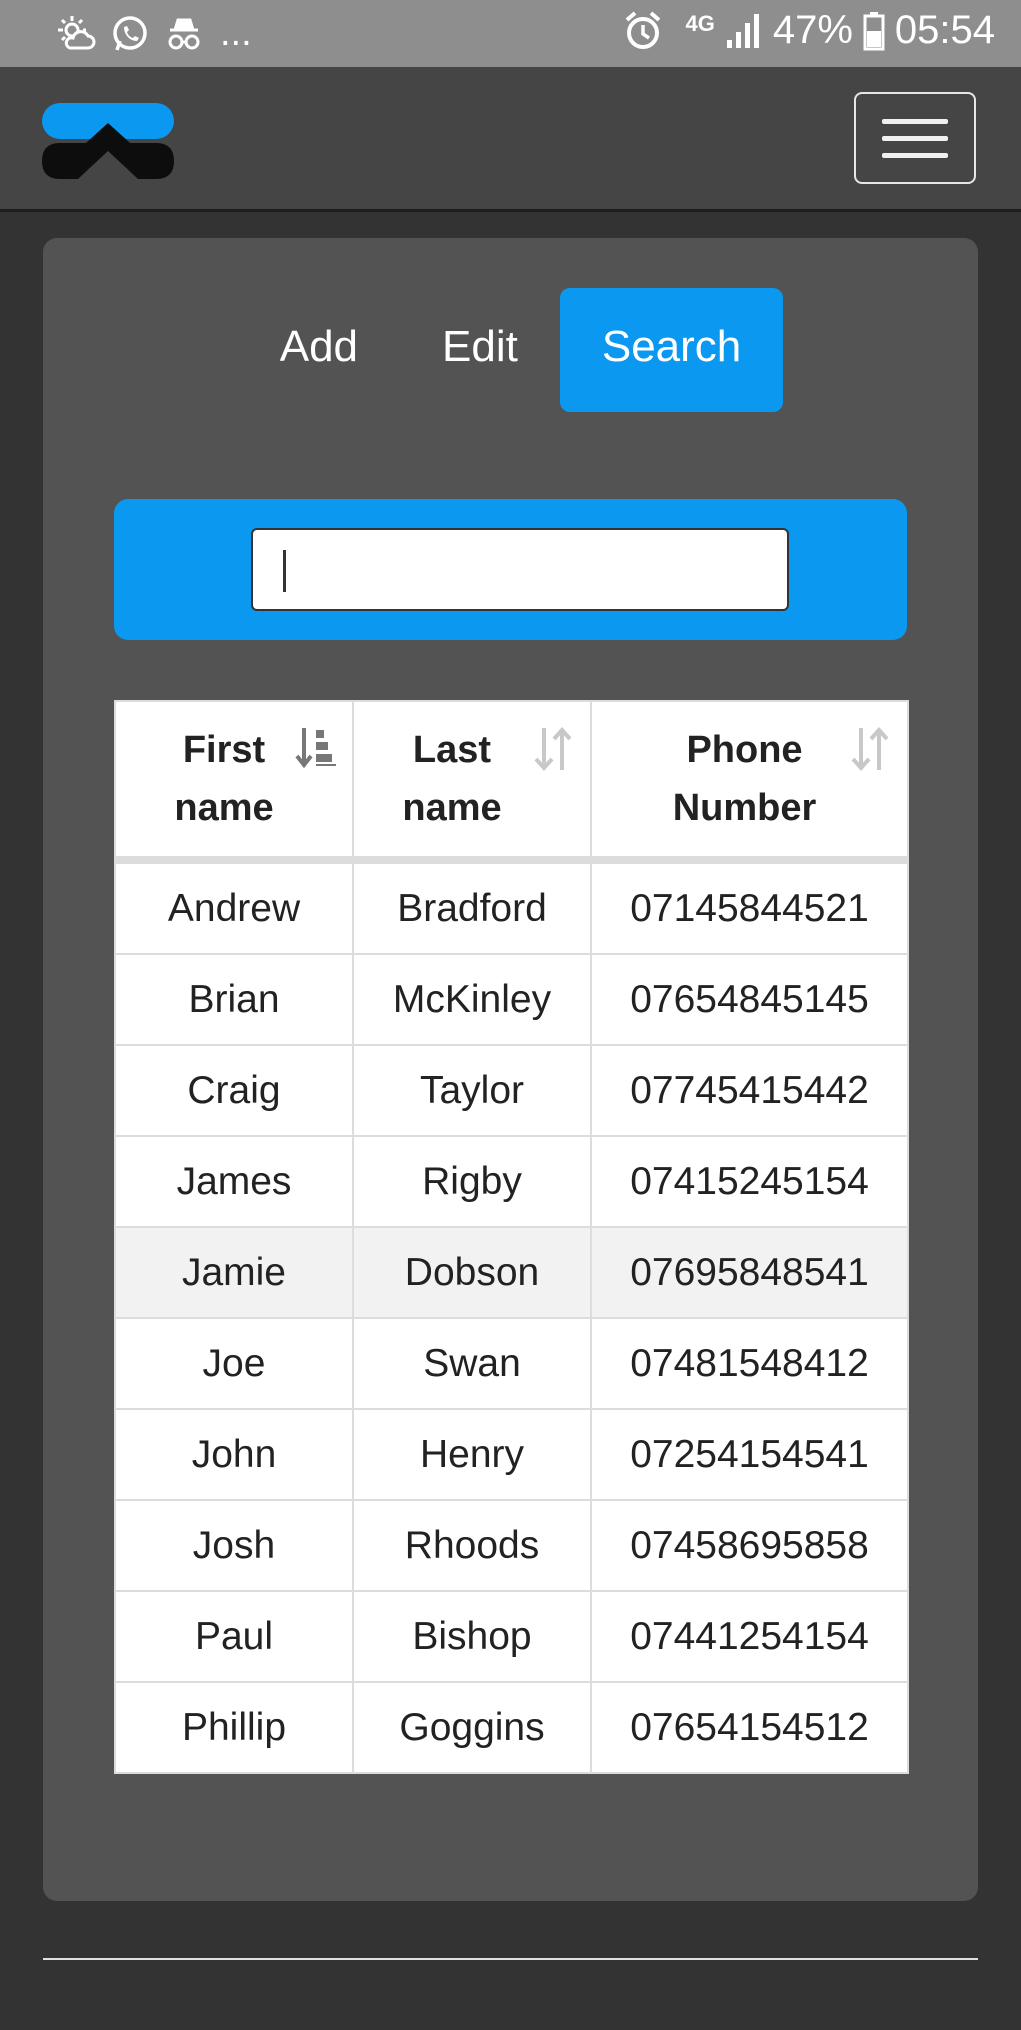 Image resolution: width=1021 pixels, height=2030 pixels. Describe the element at coordinates (108, 142) in the screenshot. I see `brand-logo` at that location.